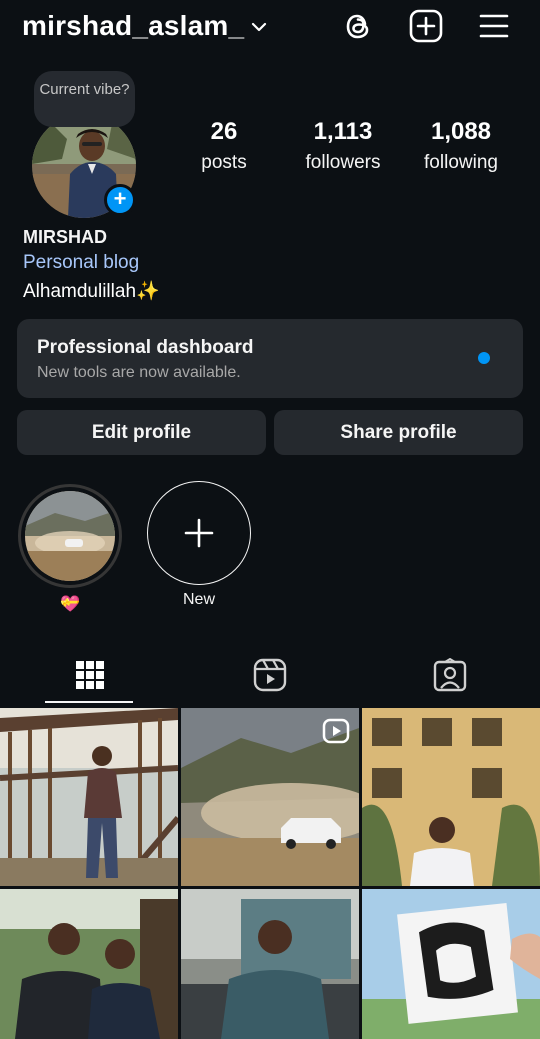  What do you see at coordinates (426, 26) in the screenshot?
I see `create-plus-icon` at bounding box center [426, 26].